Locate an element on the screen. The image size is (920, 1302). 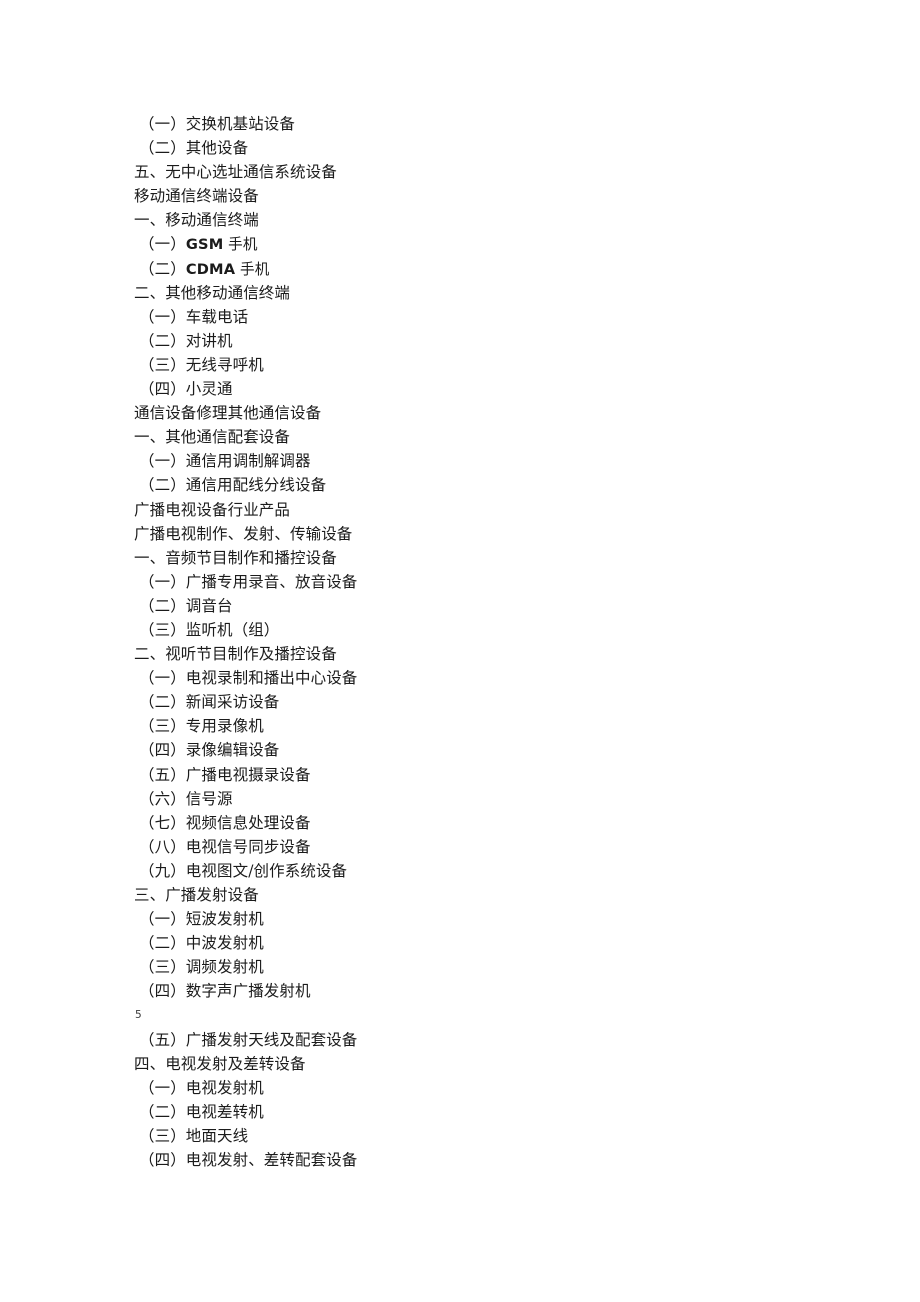
outline-line: （五）广播发射天线及配套设备 is located at coordinates (248, 1039).